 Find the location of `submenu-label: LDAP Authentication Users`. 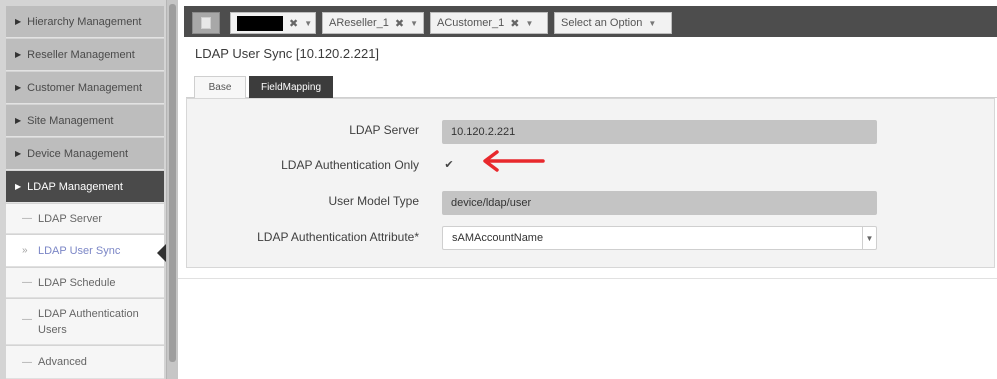

submenu-label: LDAP Authentication Users is located at coordinates (88, 322).